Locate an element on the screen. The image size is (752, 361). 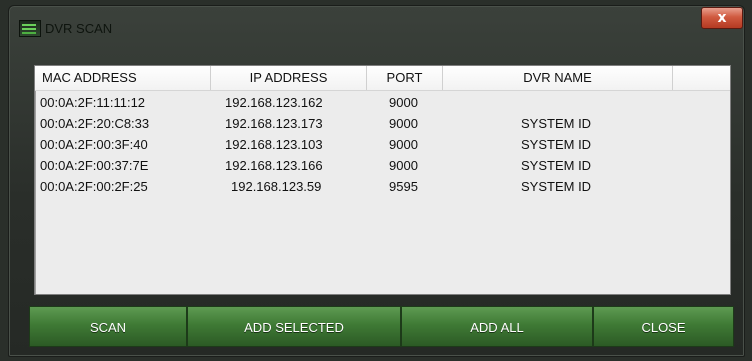
list-header: MAC ADDRESS IP ADDRESS PORT DVR NAME is located at coordinates (382, 78).